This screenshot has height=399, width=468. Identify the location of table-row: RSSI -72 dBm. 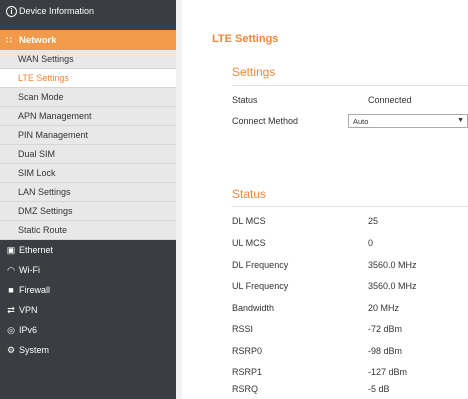
(350, 329).